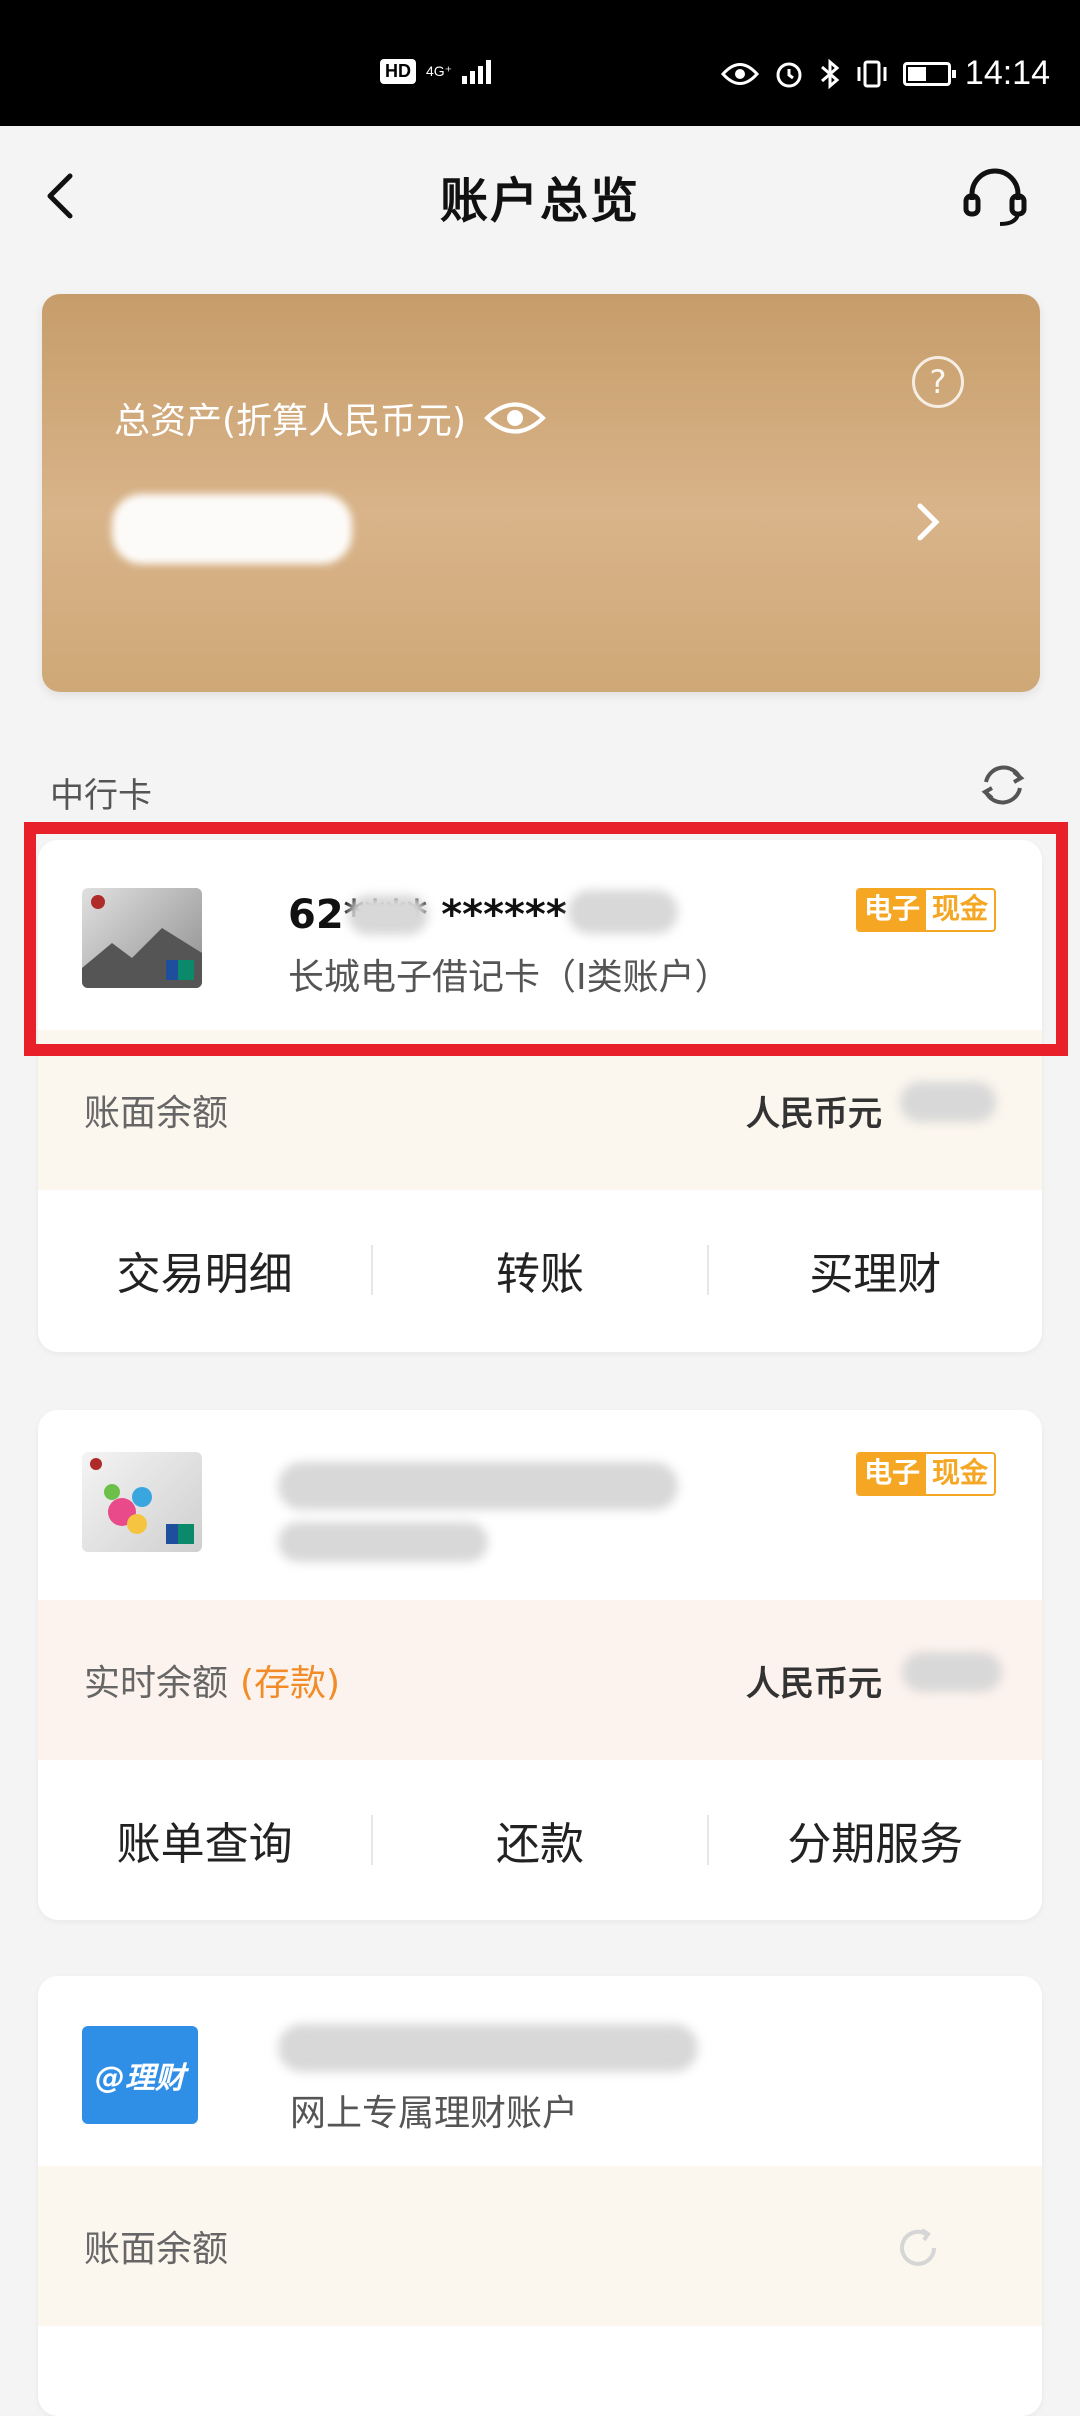  I want to click on card-header: 电子 现金, so click(540, 1505).